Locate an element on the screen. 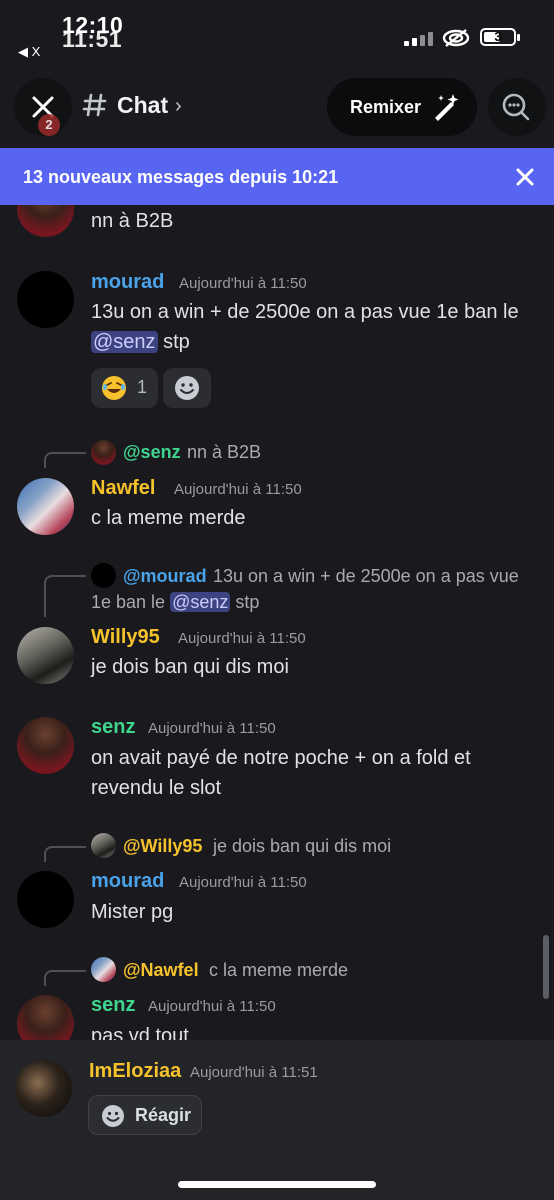  message-text: nn à B2B is located at coordinates (132, 221).